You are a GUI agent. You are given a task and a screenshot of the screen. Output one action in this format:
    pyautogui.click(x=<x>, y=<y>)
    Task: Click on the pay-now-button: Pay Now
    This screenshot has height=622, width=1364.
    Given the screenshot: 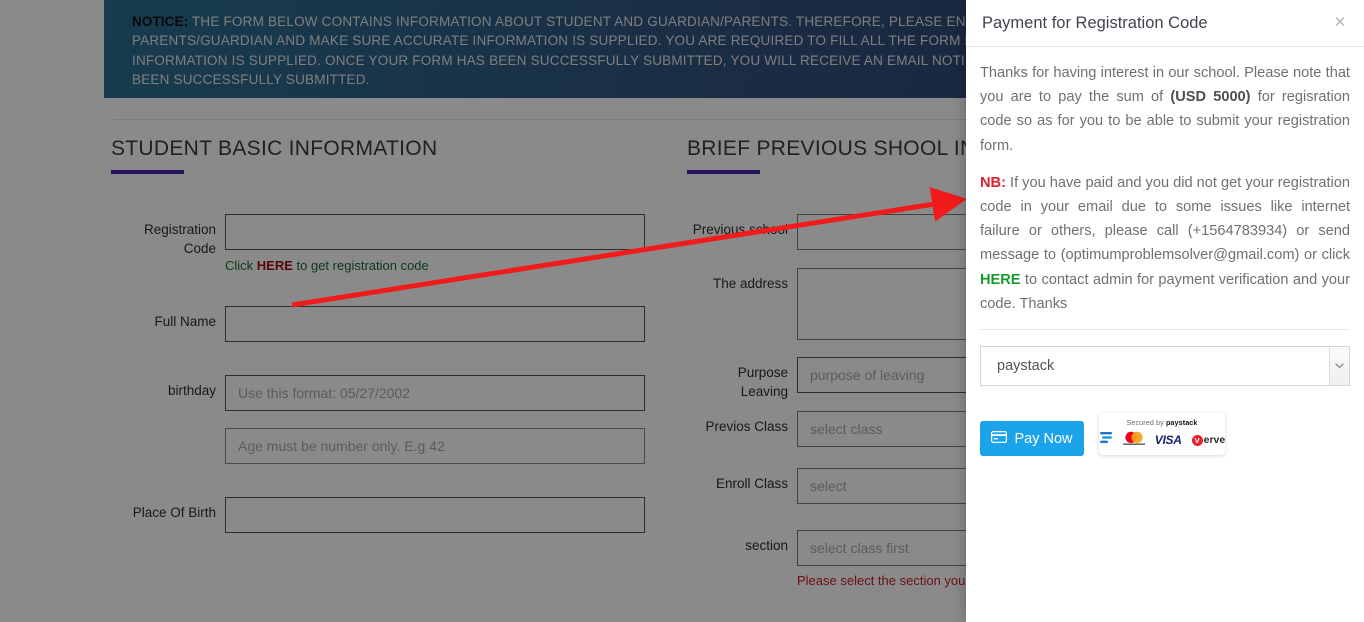 What is the action you would take?
    pyautogui.click(x=1032, y=439)
    